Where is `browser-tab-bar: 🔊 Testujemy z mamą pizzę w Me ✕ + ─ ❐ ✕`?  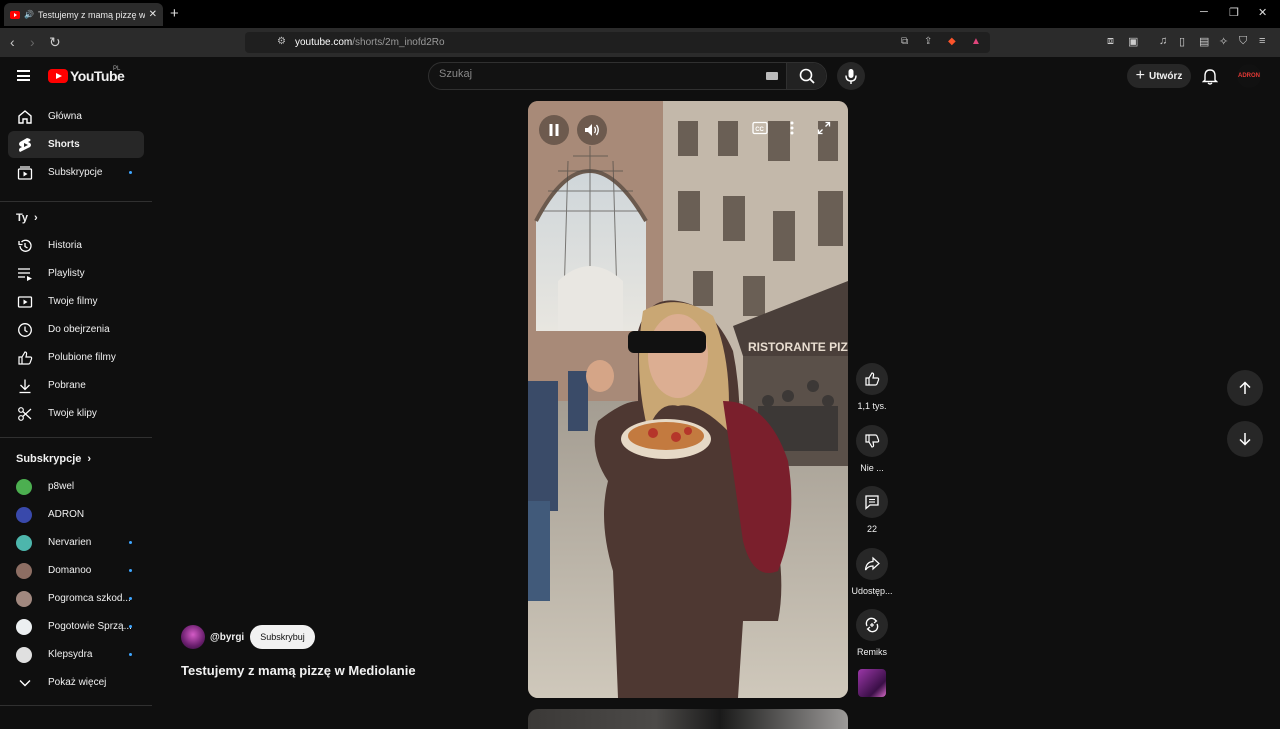 browser-tab-bar: 🔊 Testujemy z mamą pizzę w Me ✕ + ─ ❐ ✕ is located at coordinates (640, 14).